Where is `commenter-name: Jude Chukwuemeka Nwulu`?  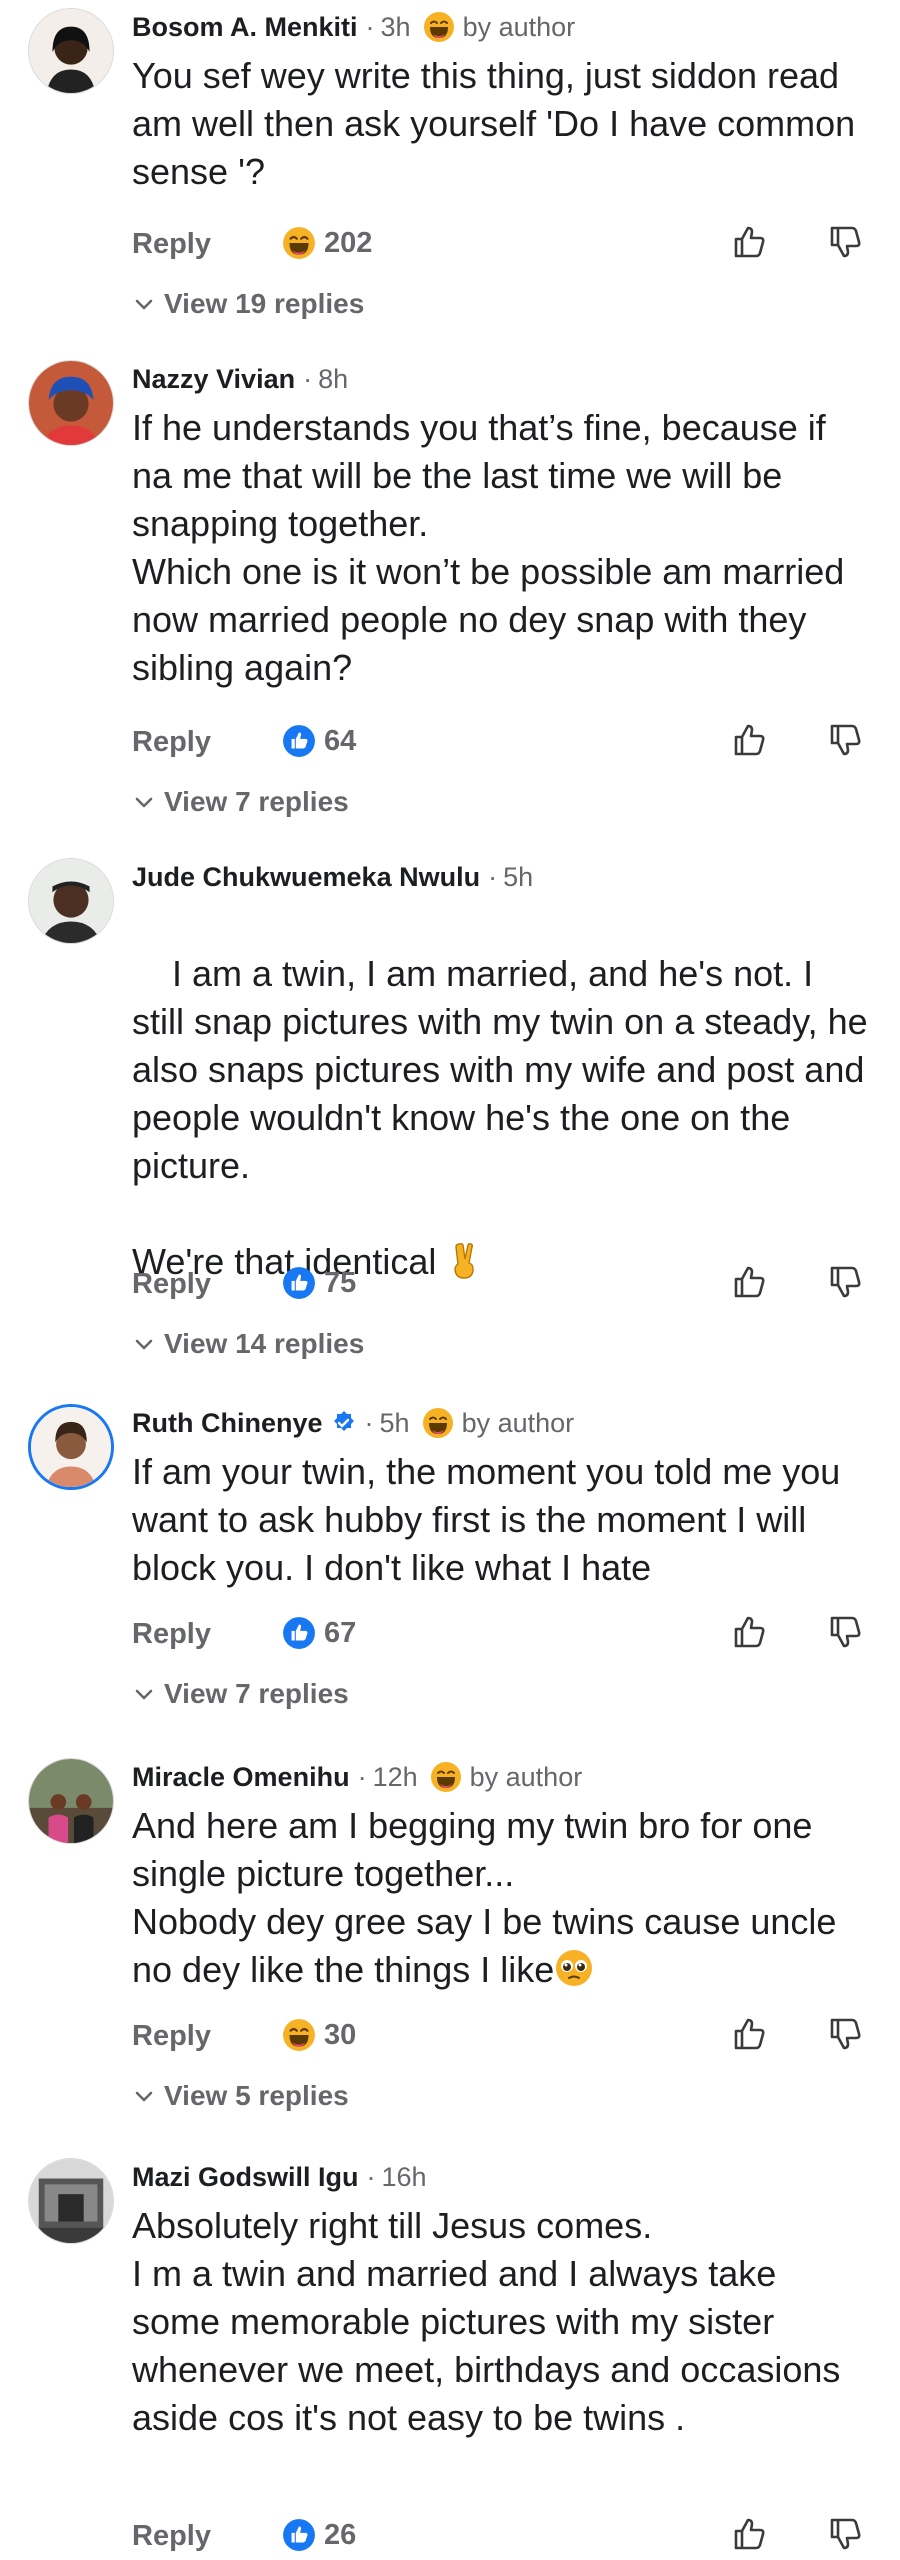 commenter-name: Jude Chukwuemeka Nwulu is located at coordinates (306, 877).